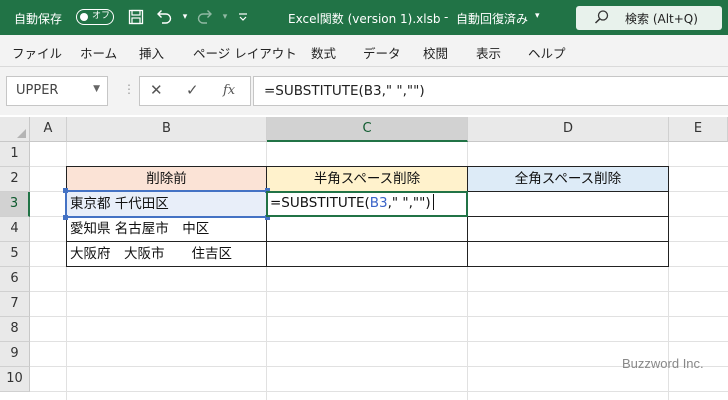 The image size is (728, 400). Describe the element at coordinates (568, 129) in the screenshot. I see `column-header-d: D` at that location.